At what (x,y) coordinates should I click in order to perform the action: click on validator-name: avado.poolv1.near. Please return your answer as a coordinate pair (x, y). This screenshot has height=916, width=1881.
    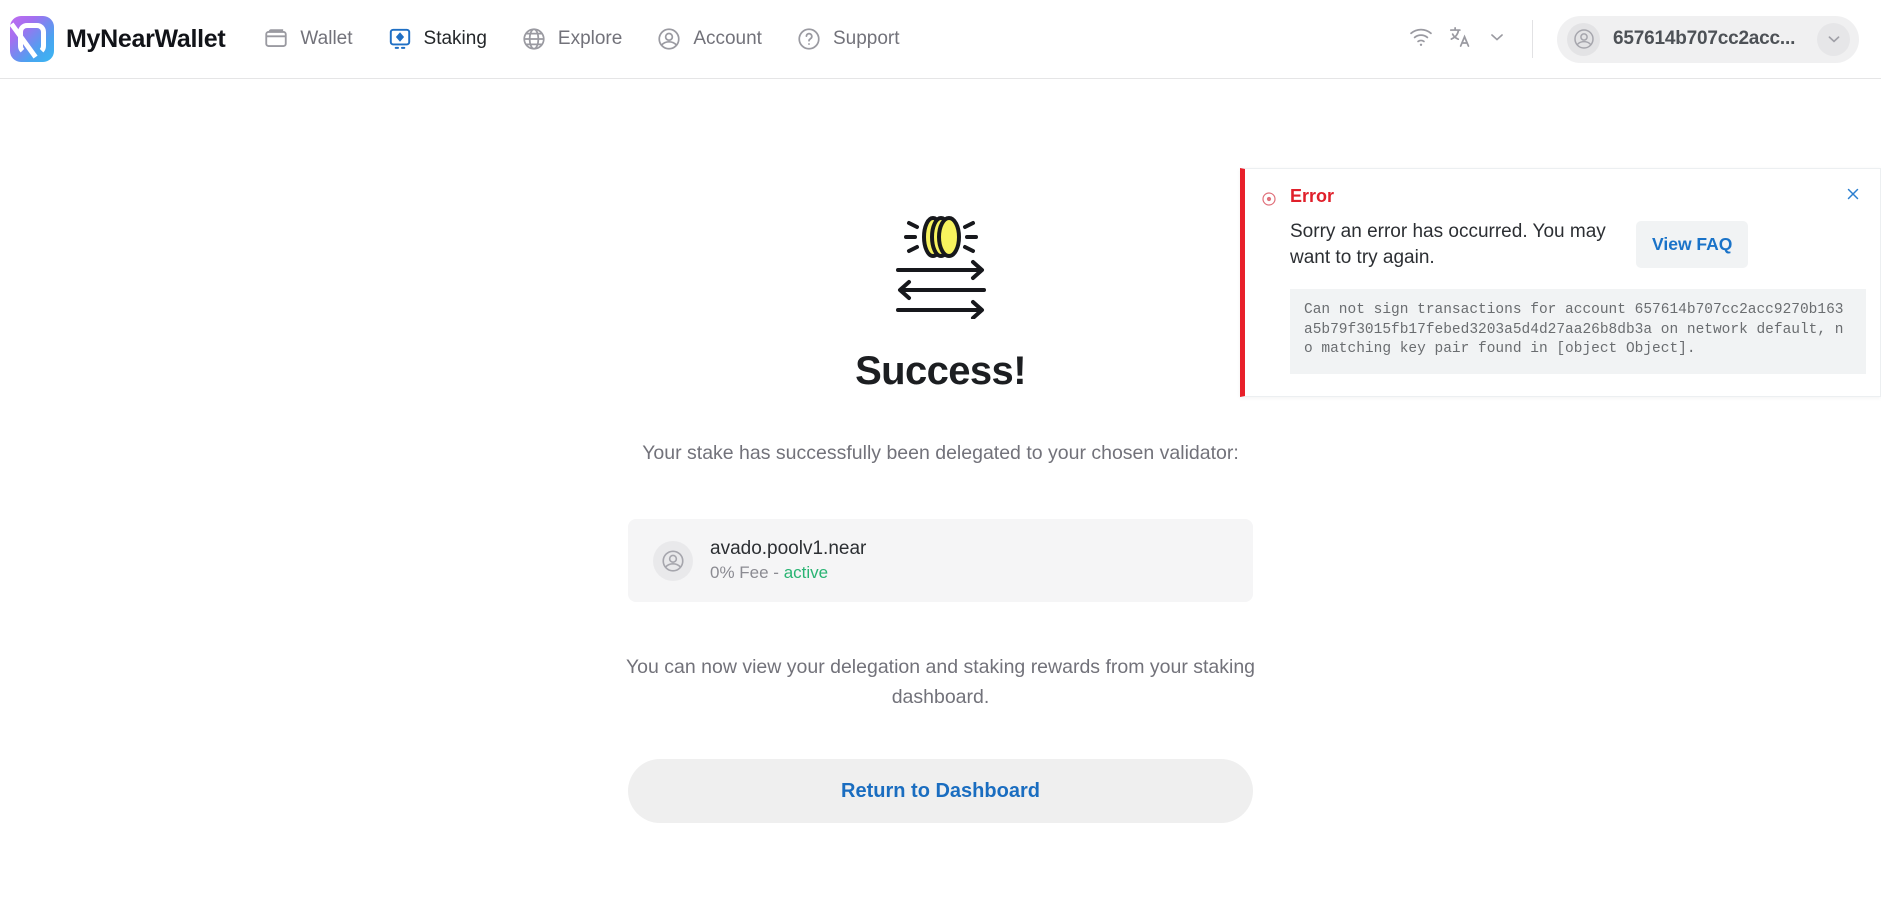
    Looking at the image, I should click on (788, 548).